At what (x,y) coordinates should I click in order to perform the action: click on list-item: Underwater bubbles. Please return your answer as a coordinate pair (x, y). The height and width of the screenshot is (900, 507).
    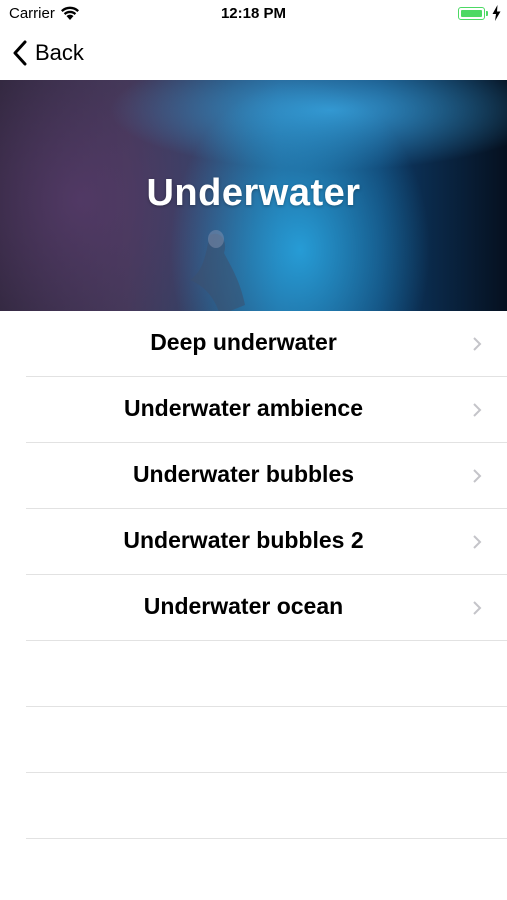
    Looking at the image, I should click on (253, 476).